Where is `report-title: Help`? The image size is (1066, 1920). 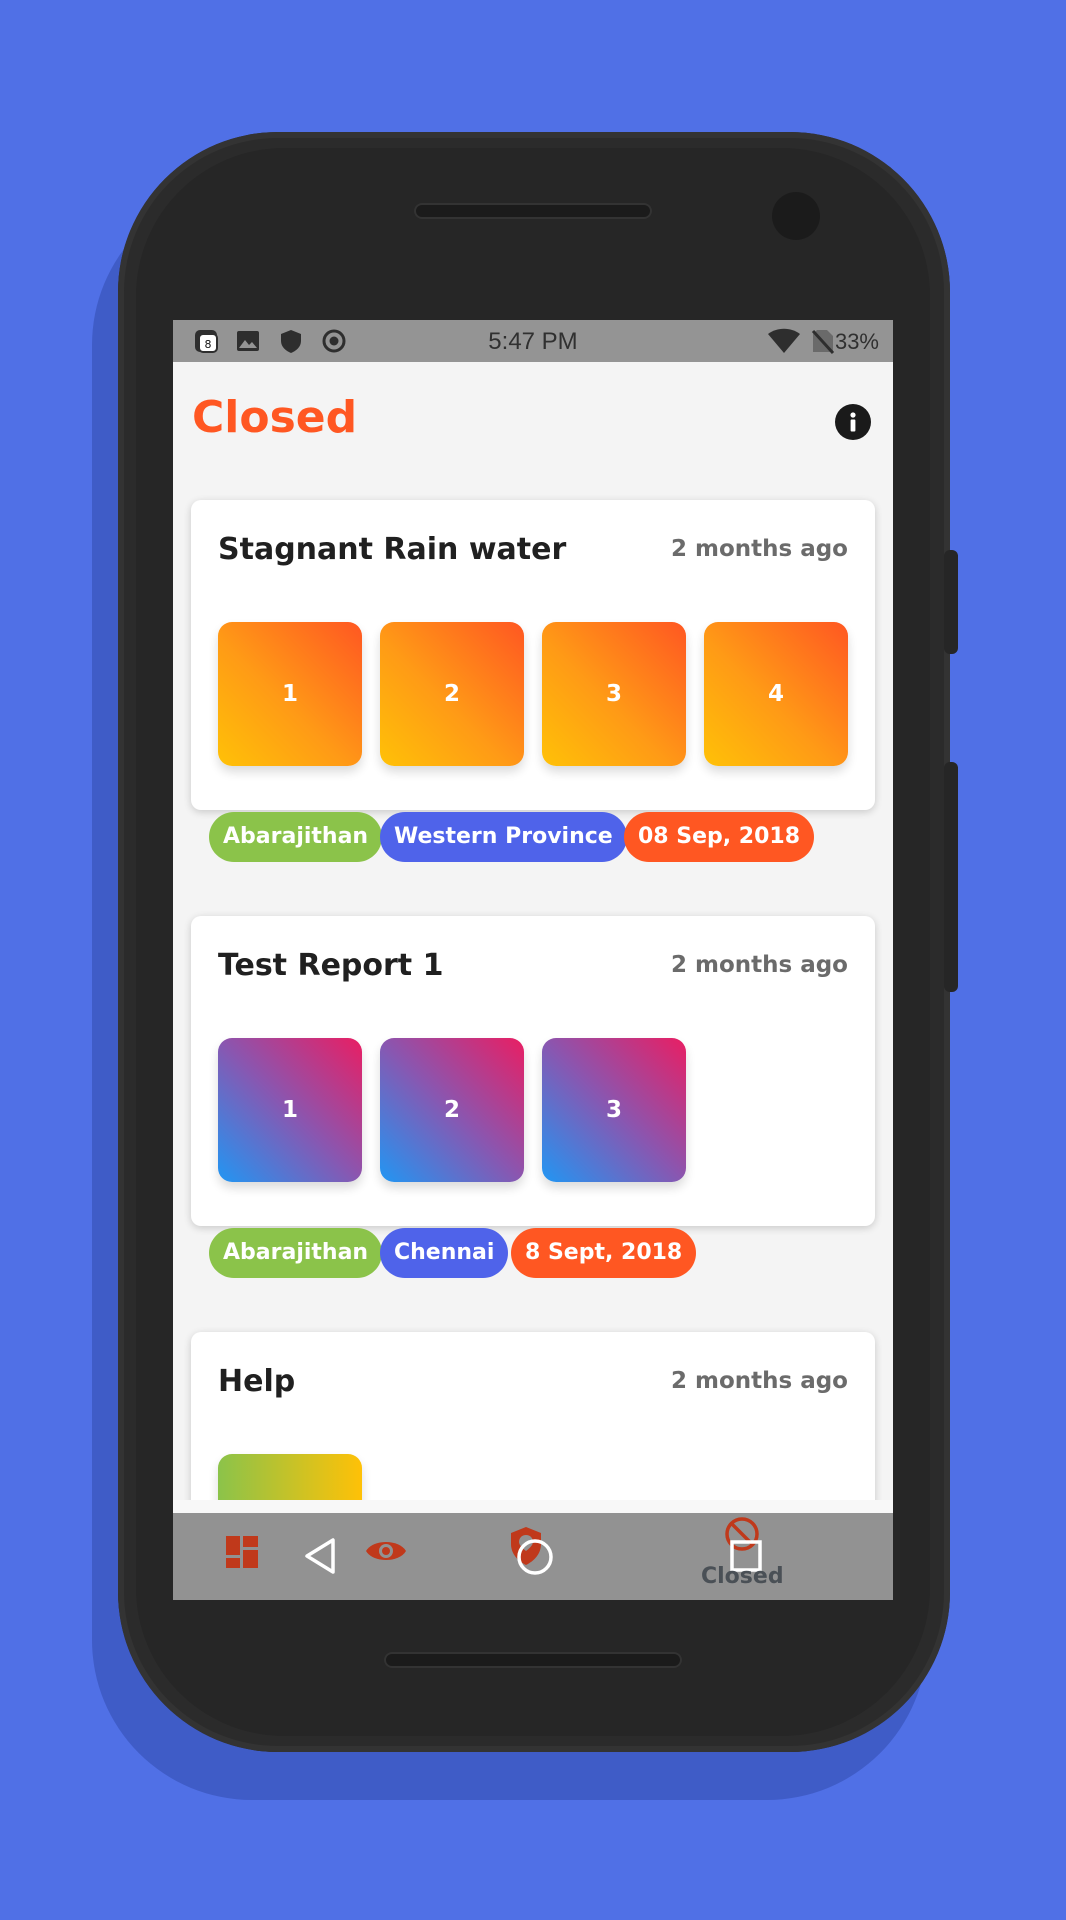 report-title: Help is located at coordinates (257, 1381).